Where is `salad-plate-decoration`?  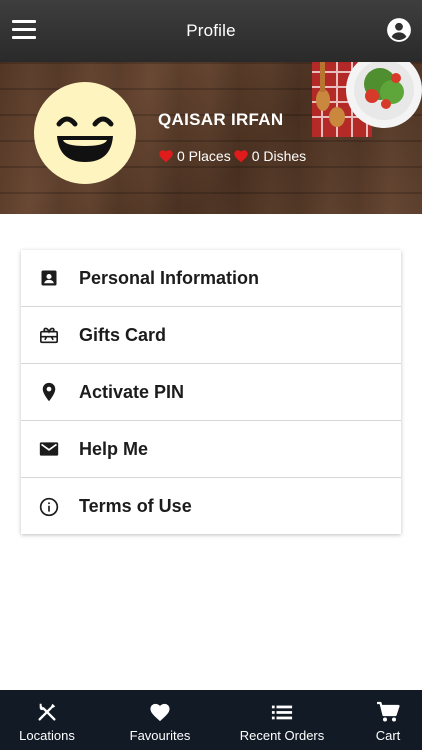 salad-plate-decoration is located at coordinates (367, 99).